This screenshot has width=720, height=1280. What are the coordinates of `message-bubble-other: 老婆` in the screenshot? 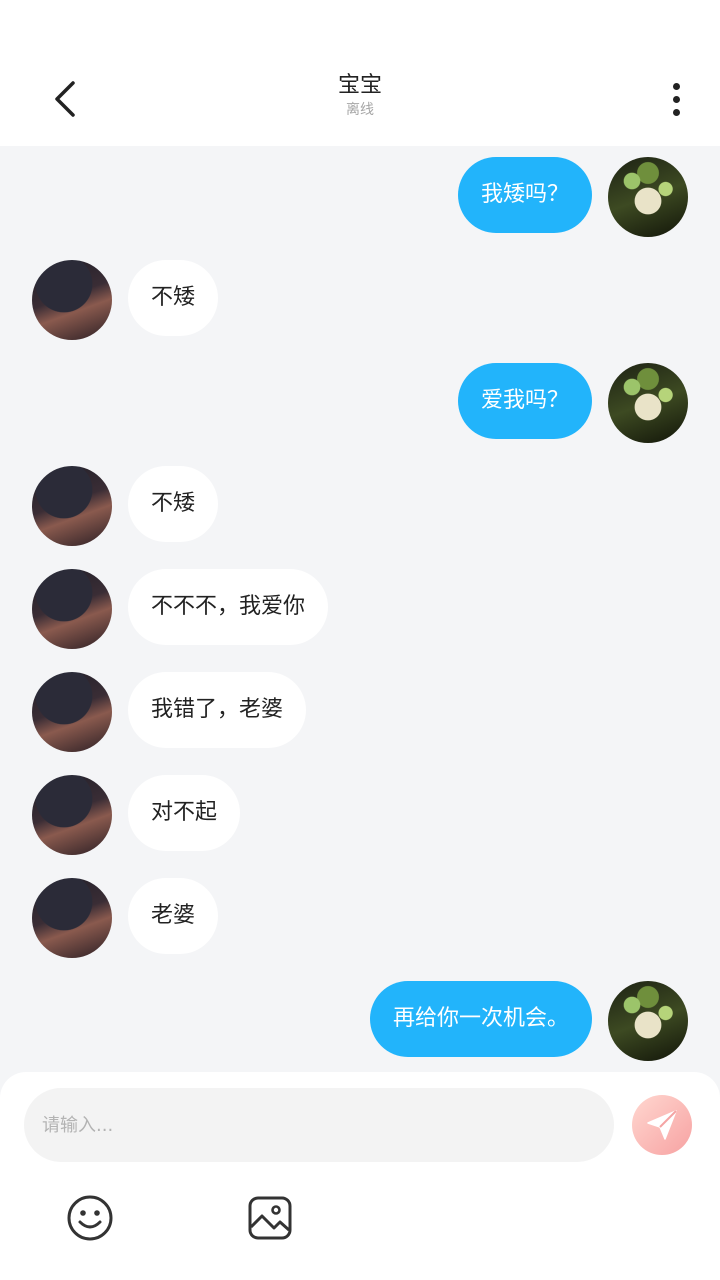 It's located at (173, 916).